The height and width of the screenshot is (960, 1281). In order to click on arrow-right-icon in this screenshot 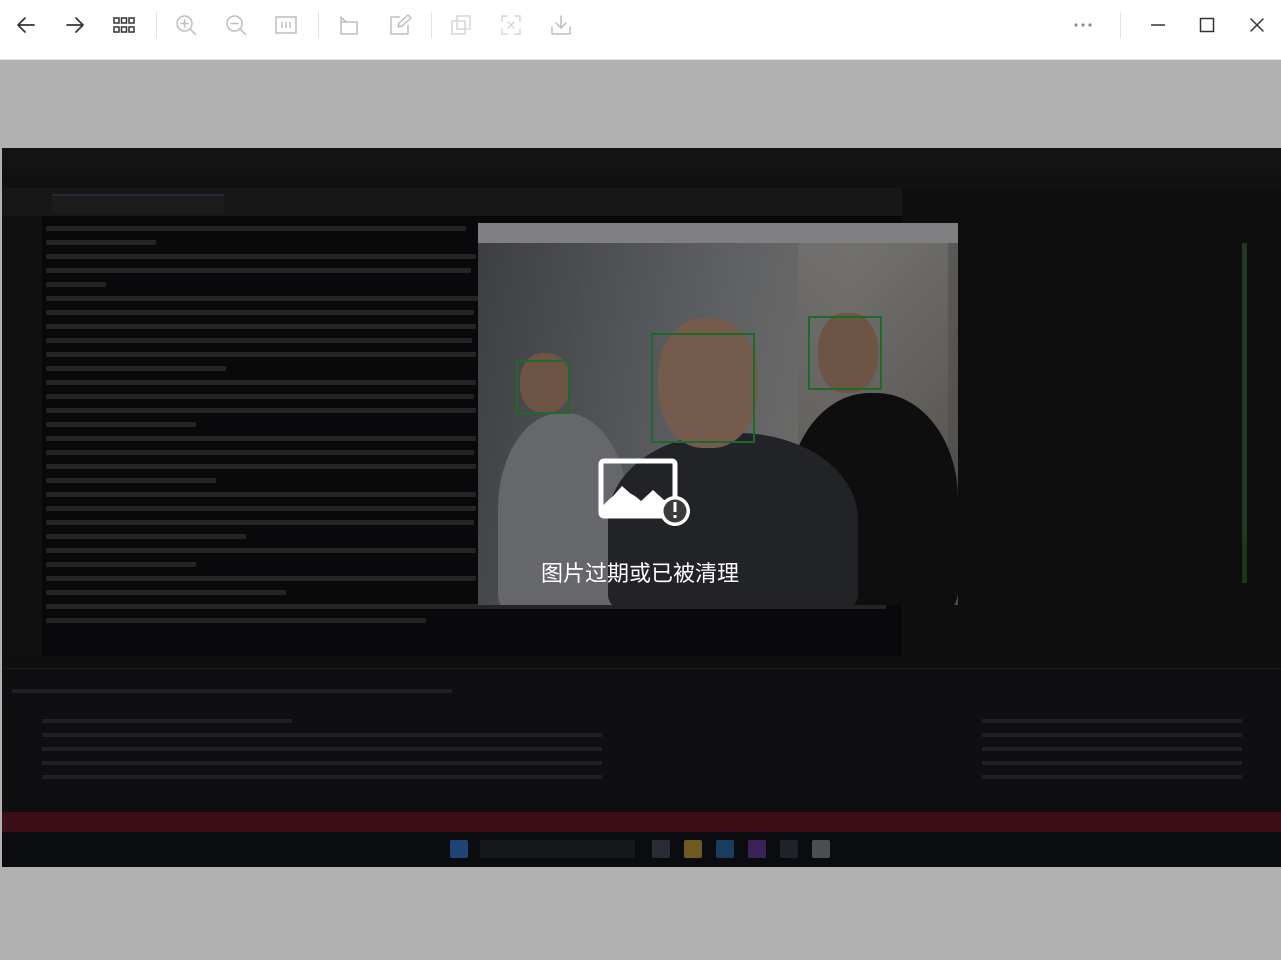, I will do `click(75, 25)`.